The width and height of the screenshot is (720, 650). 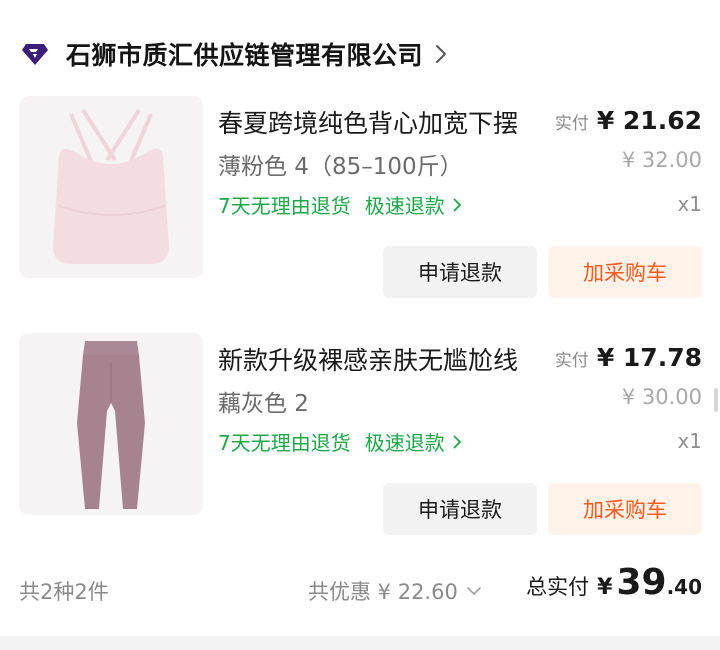 I want to click on shop-header: 石狮市质汇供应链管理有限公司, so click(x=234, y=54).